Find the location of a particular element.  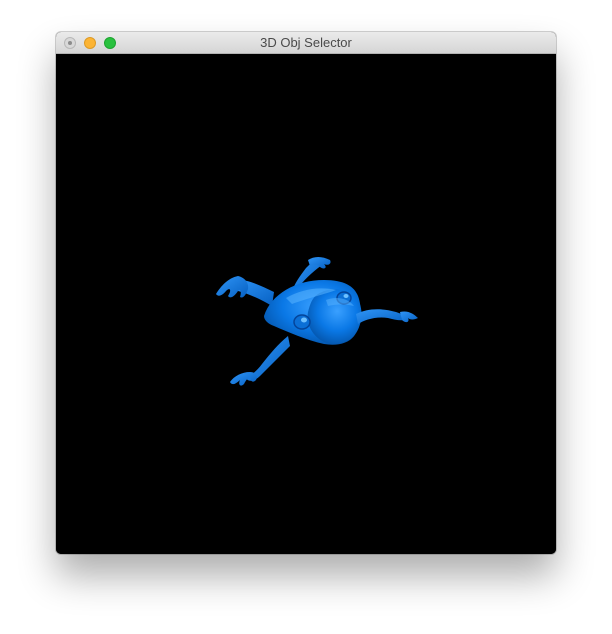

window-title: 3D Obj Selector is located at coordinates (306, 42).